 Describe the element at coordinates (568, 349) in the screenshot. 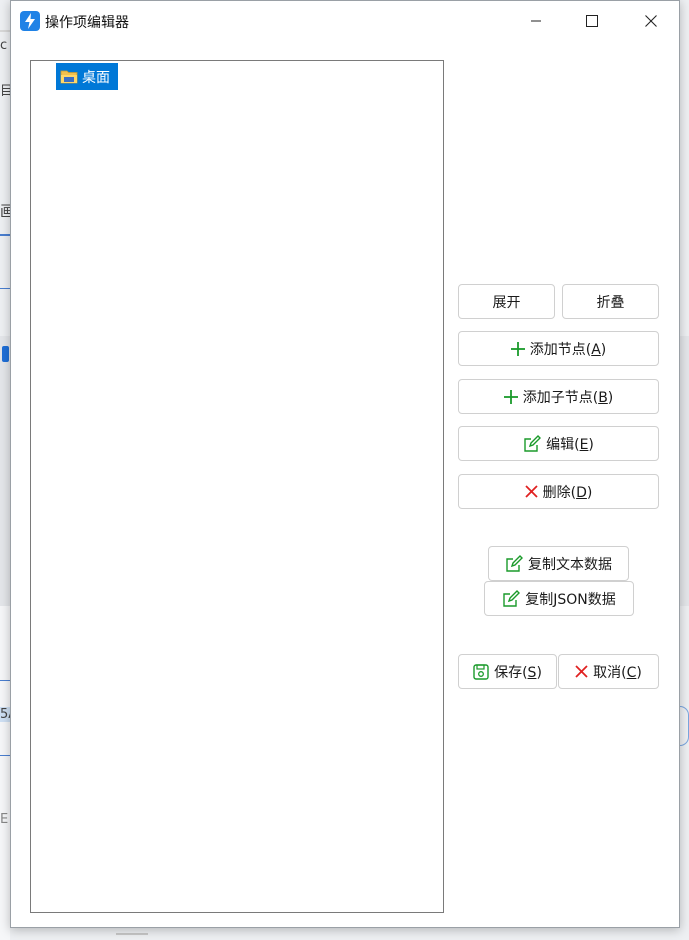

I see `add-node-label: 添加节点(A)` at that location.